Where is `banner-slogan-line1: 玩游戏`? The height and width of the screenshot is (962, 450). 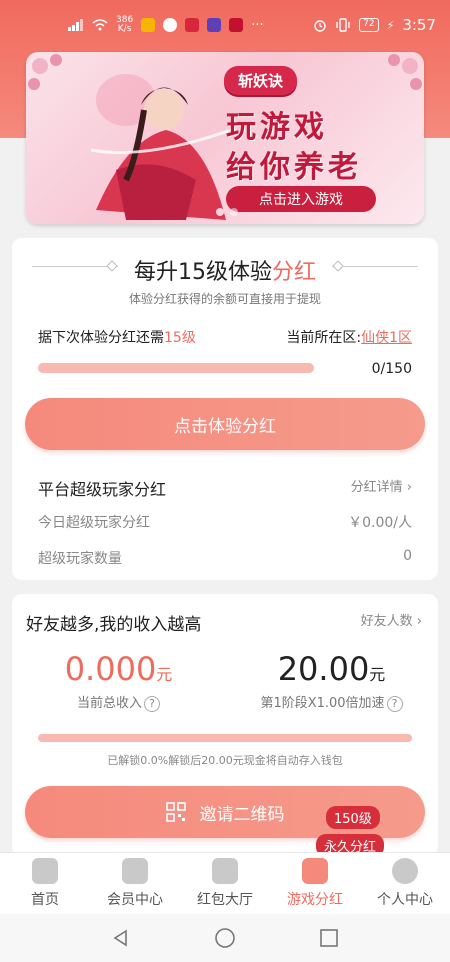
banner-slogan-line1: 玩游戏 is located at coordinates (277, 127).